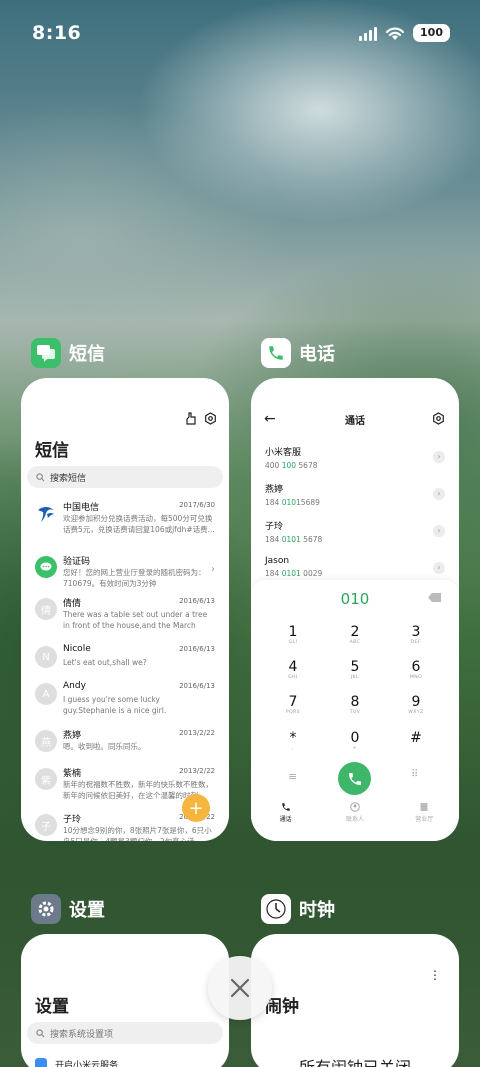 The image size is (480, 1067). I want to click on phone-app-icon, so click(276, 353).